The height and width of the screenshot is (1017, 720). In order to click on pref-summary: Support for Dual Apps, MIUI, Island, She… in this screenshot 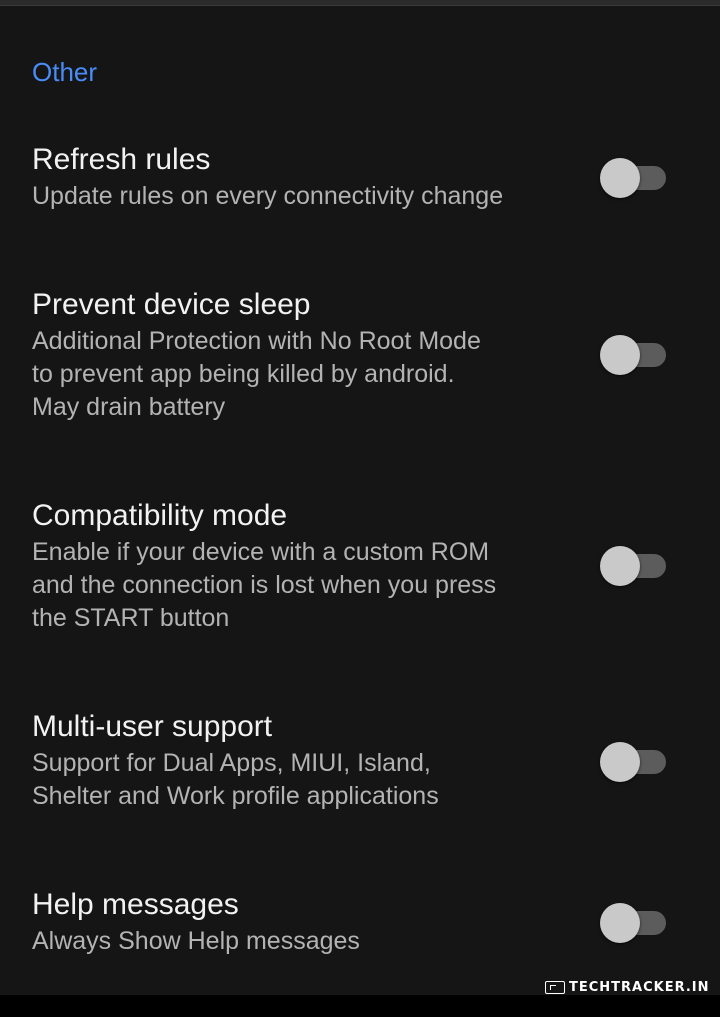, I will do `click(235, 779)`.